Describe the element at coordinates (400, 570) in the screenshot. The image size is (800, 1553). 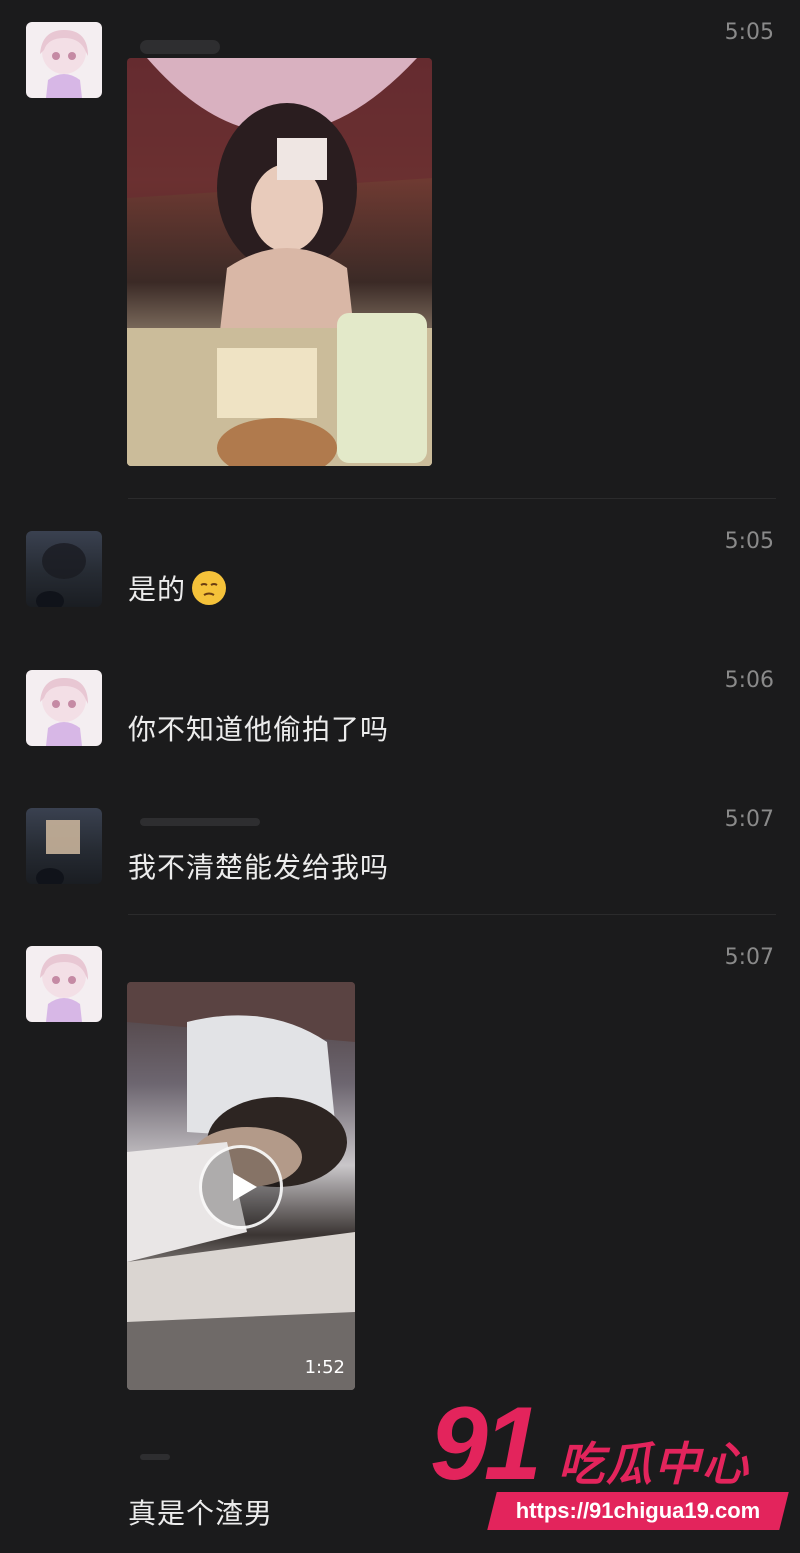
I see `message-2: 5:05 是的` at that location.